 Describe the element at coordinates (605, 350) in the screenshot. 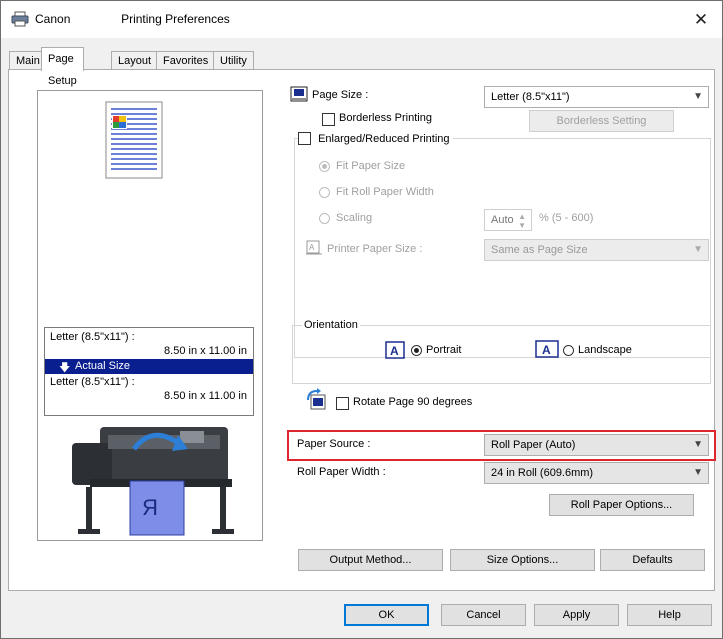

I see `landscape-label: Landscape` at that location.